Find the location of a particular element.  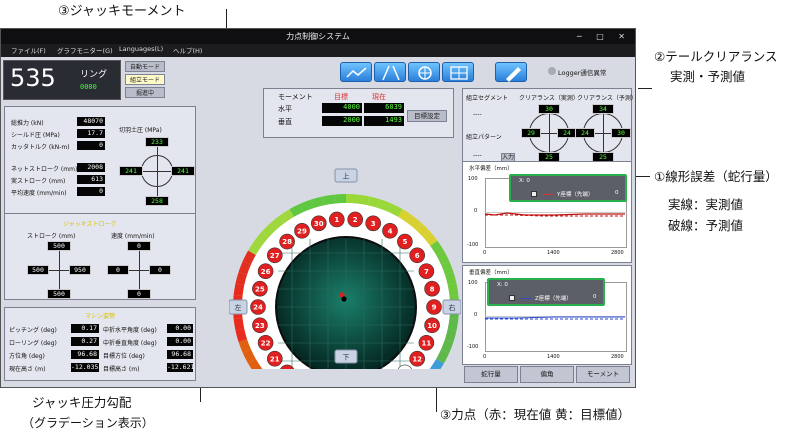

stroke-top: 500 is located at coordinates (59, 246).